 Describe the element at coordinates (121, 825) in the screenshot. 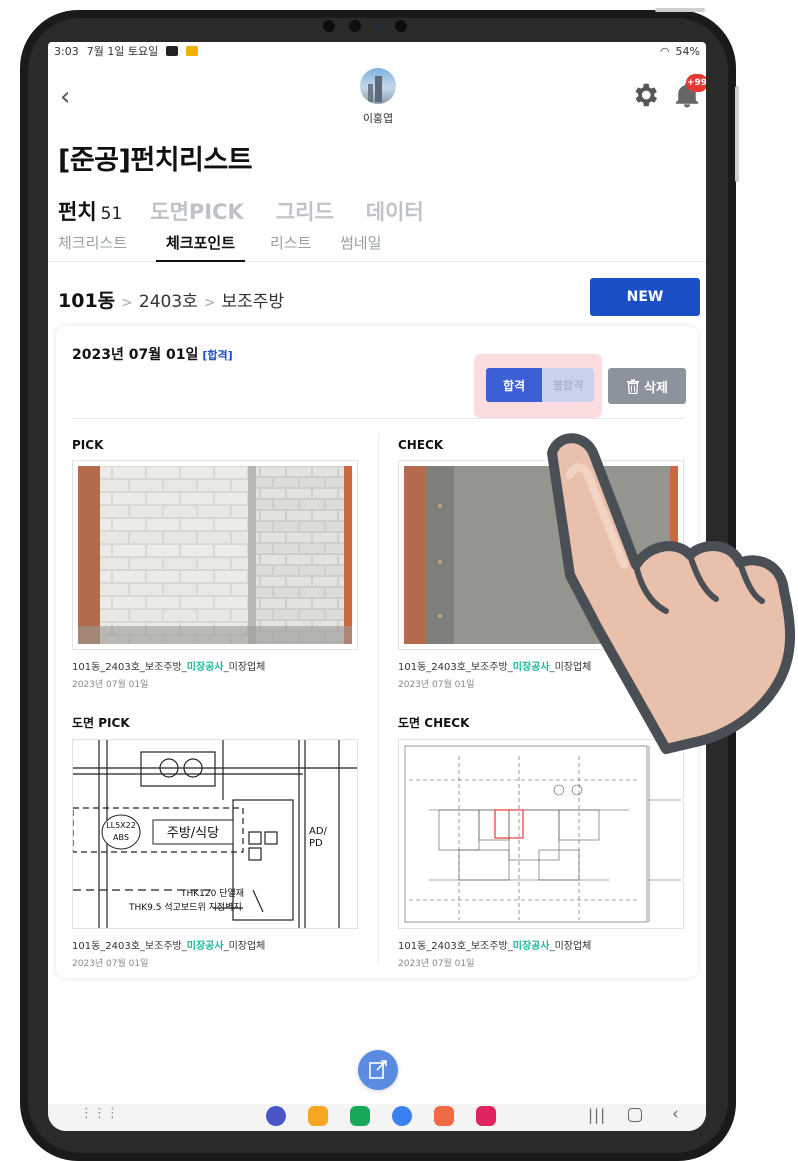

I see `drawing-tag: LL5X22` at that location.